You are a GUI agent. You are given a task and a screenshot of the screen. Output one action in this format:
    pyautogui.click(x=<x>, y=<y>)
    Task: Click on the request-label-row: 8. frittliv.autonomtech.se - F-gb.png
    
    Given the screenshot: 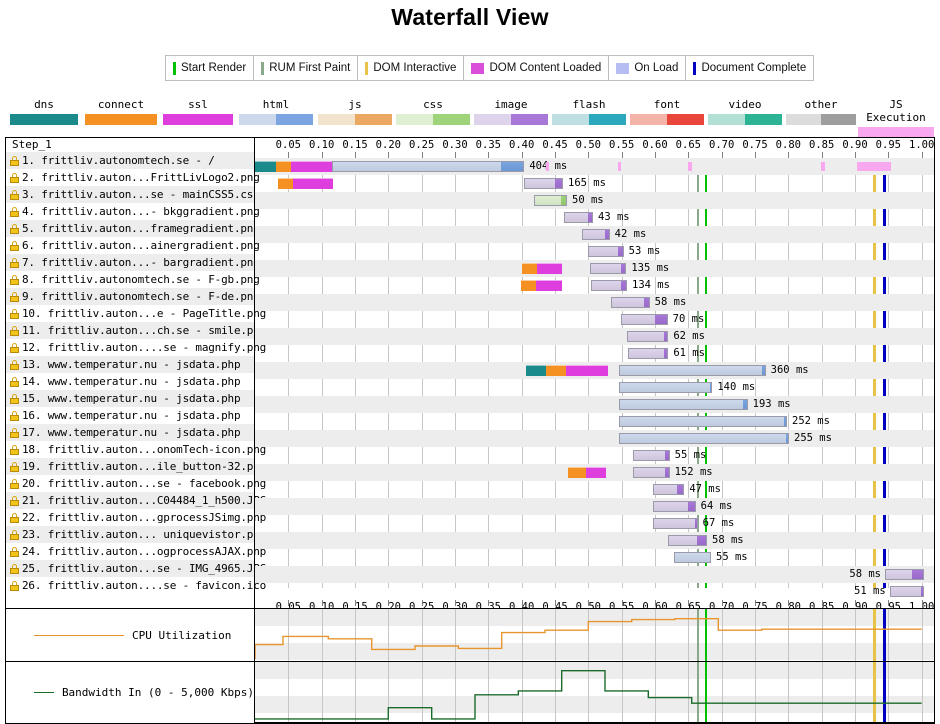 What is the action you would take?
    pyautogui.click(x=133, y=279)
    